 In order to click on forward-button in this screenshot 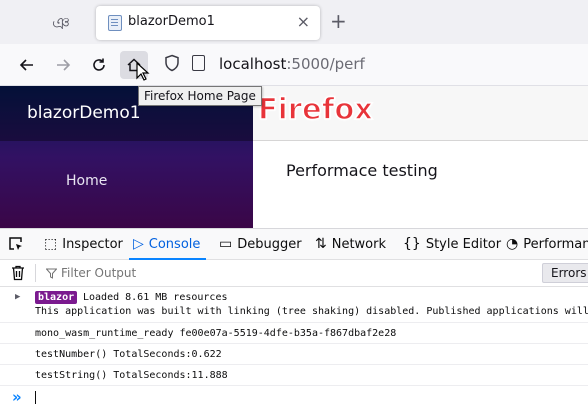, I will do `click(63, 65)`.